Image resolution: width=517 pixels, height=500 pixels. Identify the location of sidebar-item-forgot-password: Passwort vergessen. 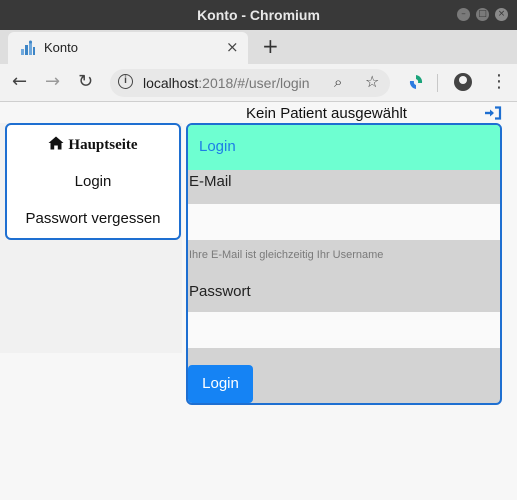
(93, 218).